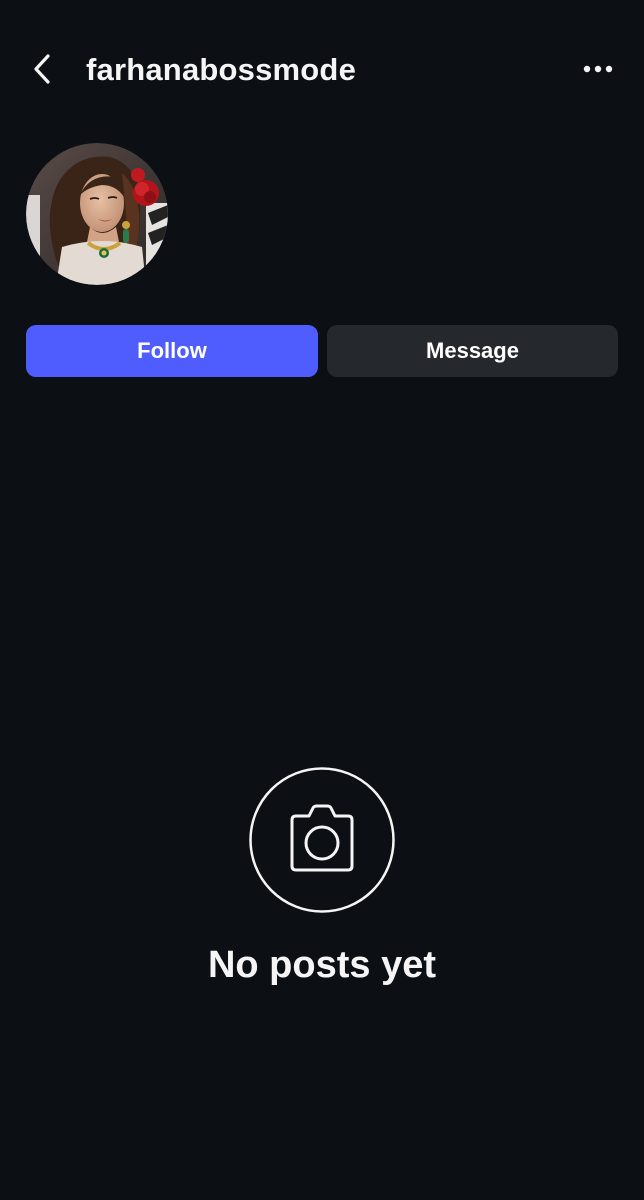 This screenshot has width=644, height=1200. Describe the element at coordinates (172, 351) in the screenshot. I see `follow-button: Follow` at that location.